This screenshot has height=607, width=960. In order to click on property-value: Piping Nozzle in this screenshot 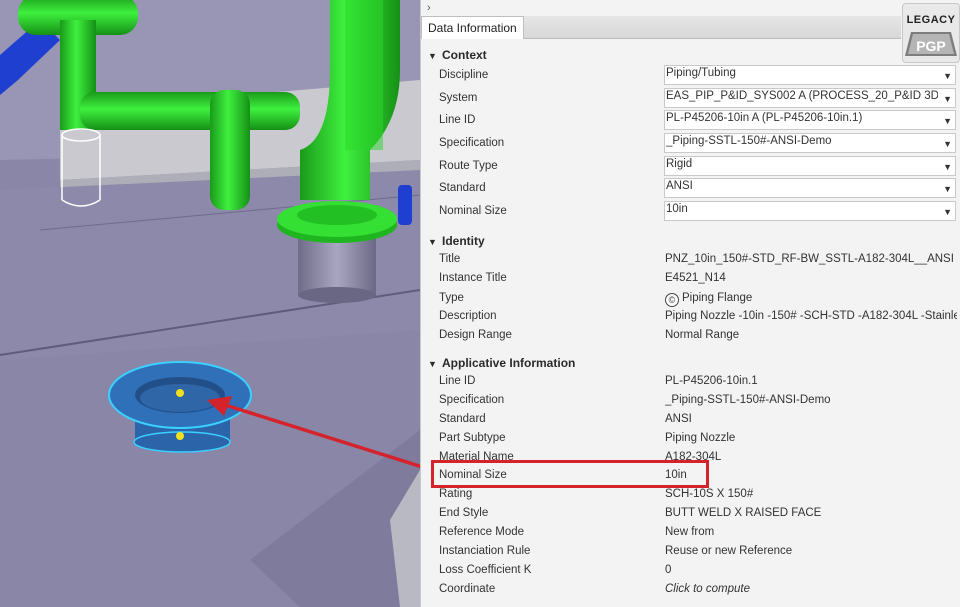, I will do `click(700, 438)`.